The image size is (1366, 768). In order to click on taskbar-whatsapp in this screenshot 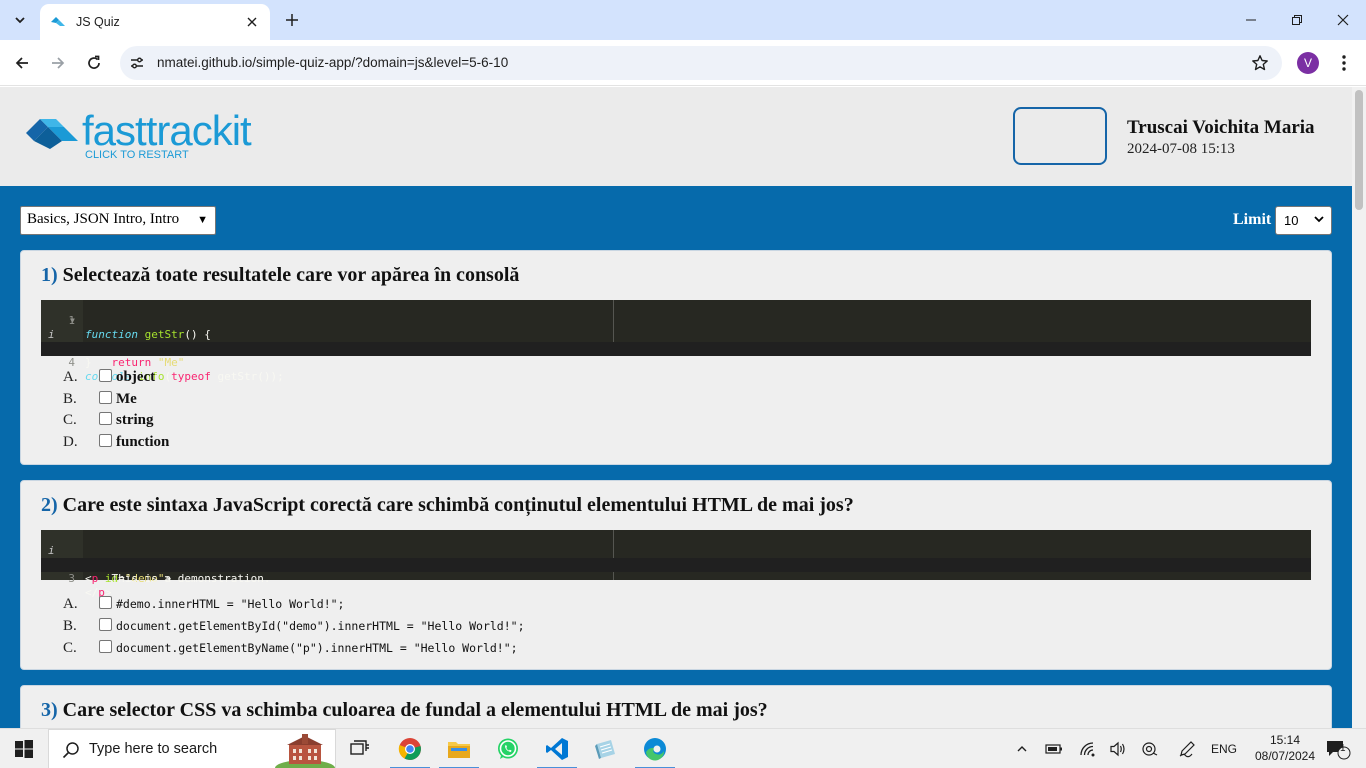, I will do `click(508, 748)`.